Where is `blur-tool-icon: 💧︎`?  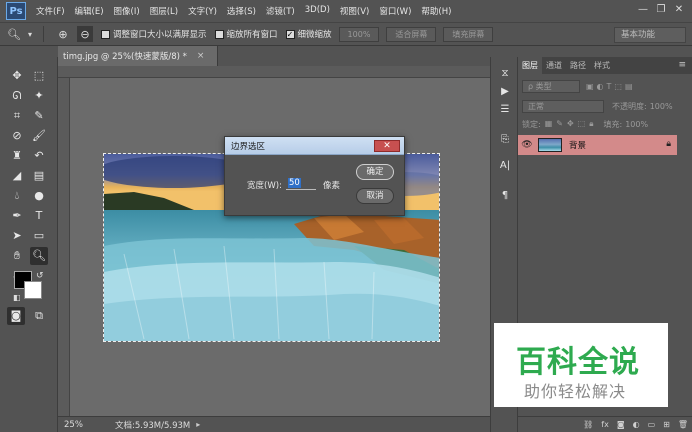
blur-tool-icon: 💧︎ is located at coordinates (17, 196).